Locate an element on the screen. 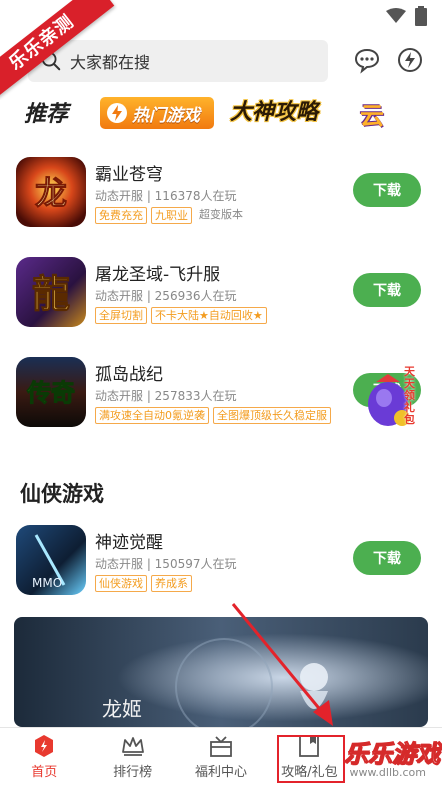  promo-banner: 龙姬 is located at coordinates (221, 672).